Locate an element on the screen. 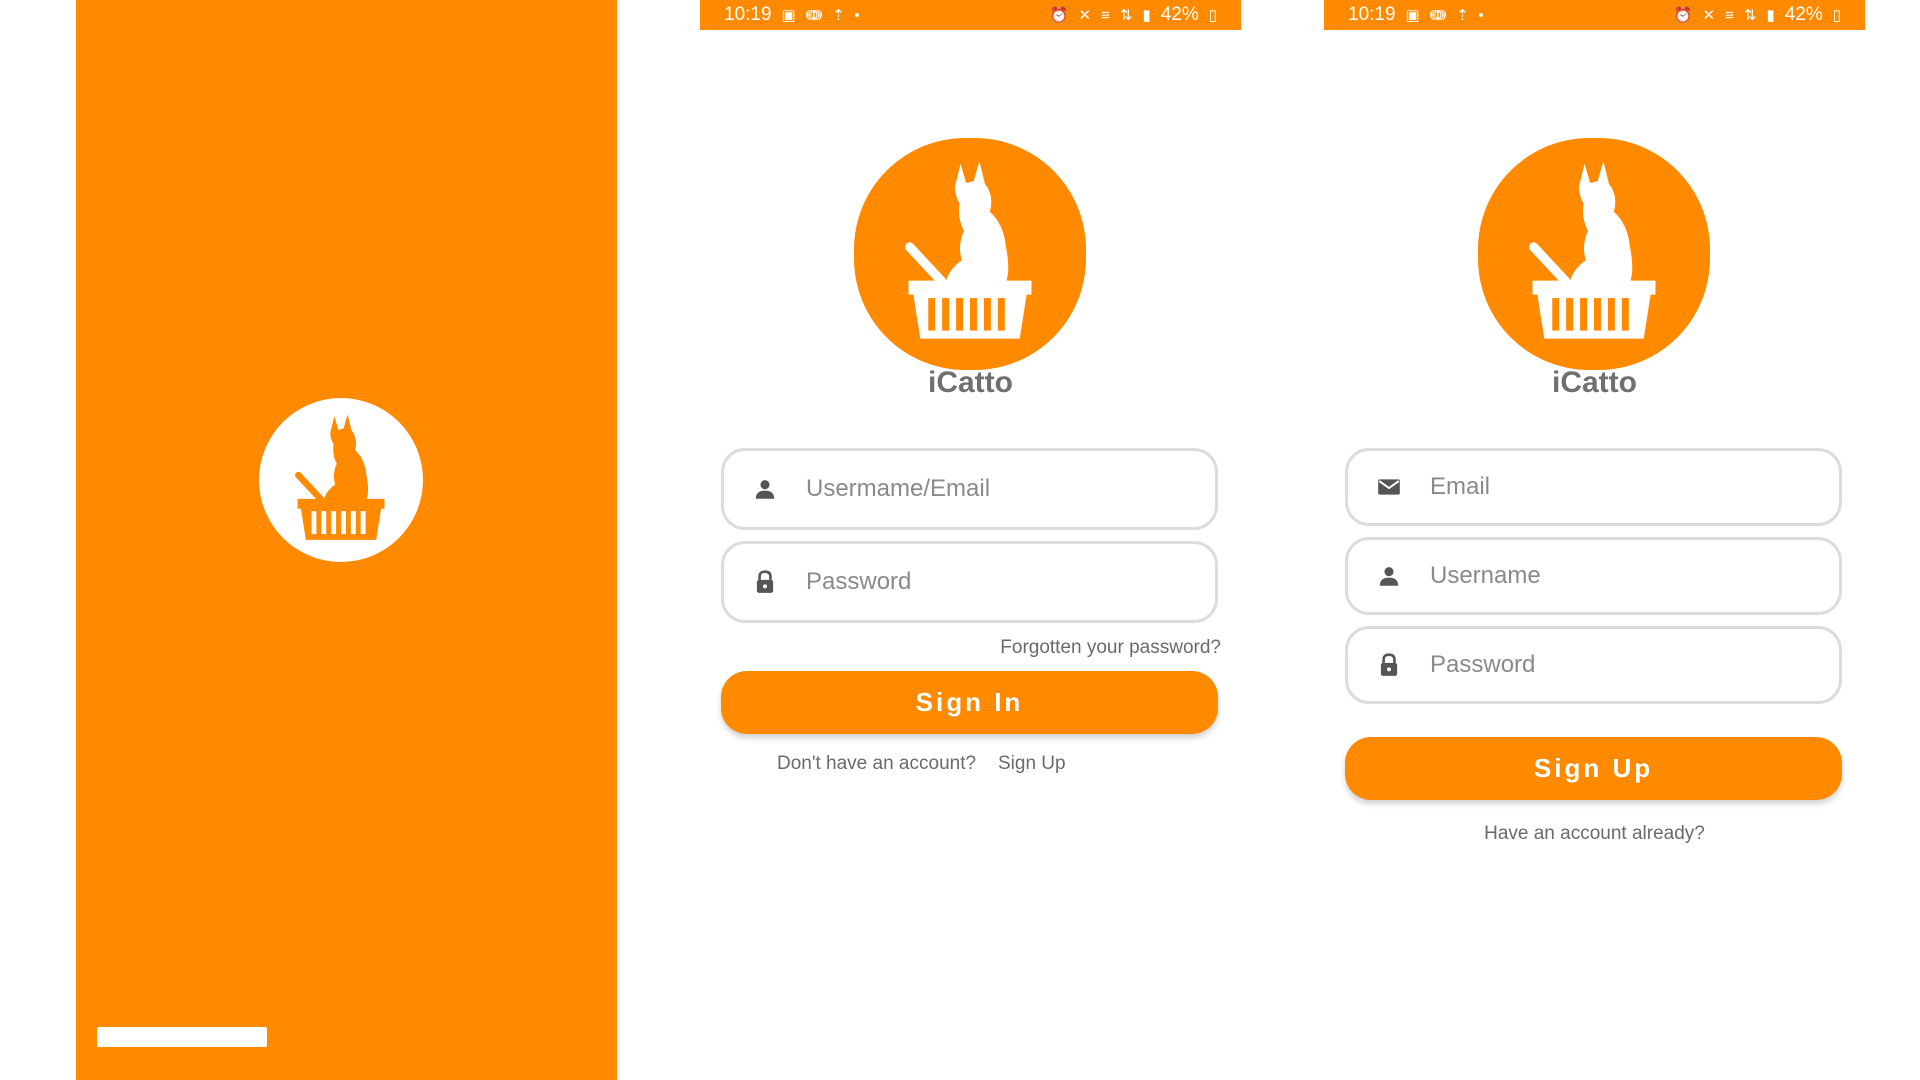  have-account-link: Have an account already? is located at coordinates (1594, 834).